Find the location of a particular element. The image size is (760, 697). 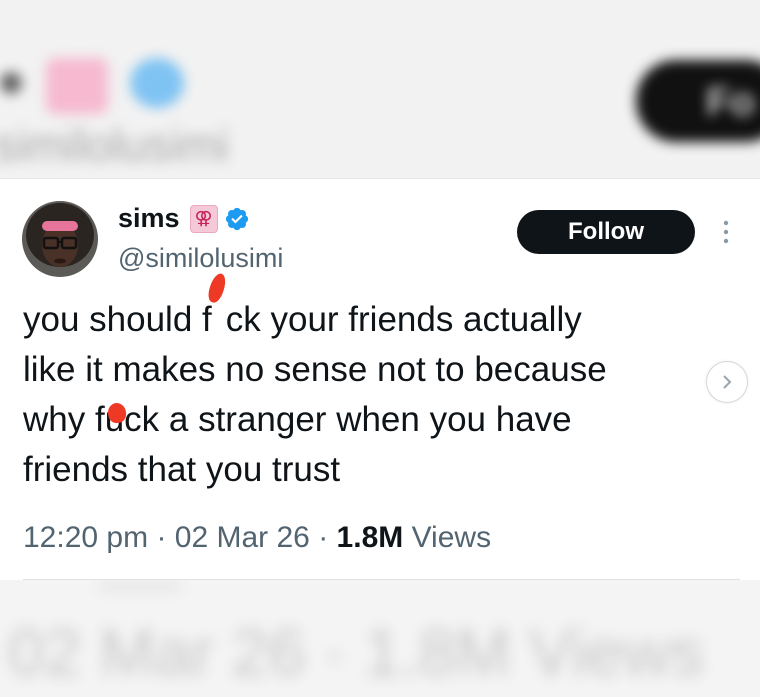

background-dot is located at coordinates (11, 83).